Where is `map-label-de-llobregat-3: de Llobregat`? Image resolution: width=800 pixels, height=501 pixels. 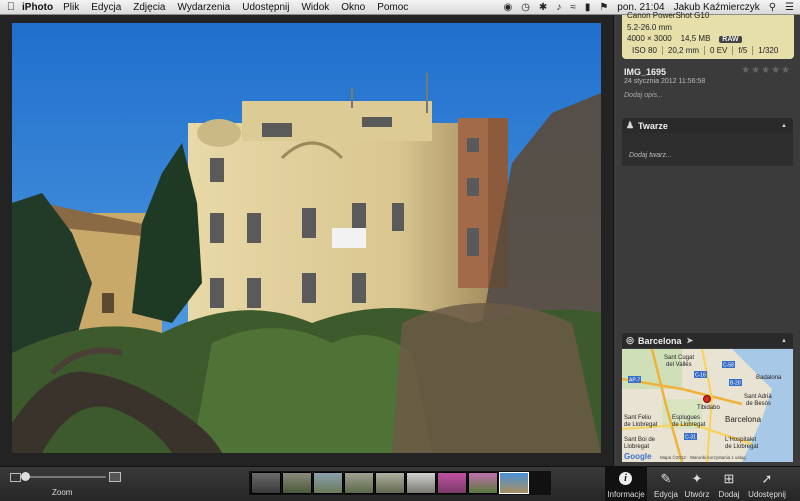 map-label-de-llobregat-3: de Llobregat is located at coordinates (742, 447).